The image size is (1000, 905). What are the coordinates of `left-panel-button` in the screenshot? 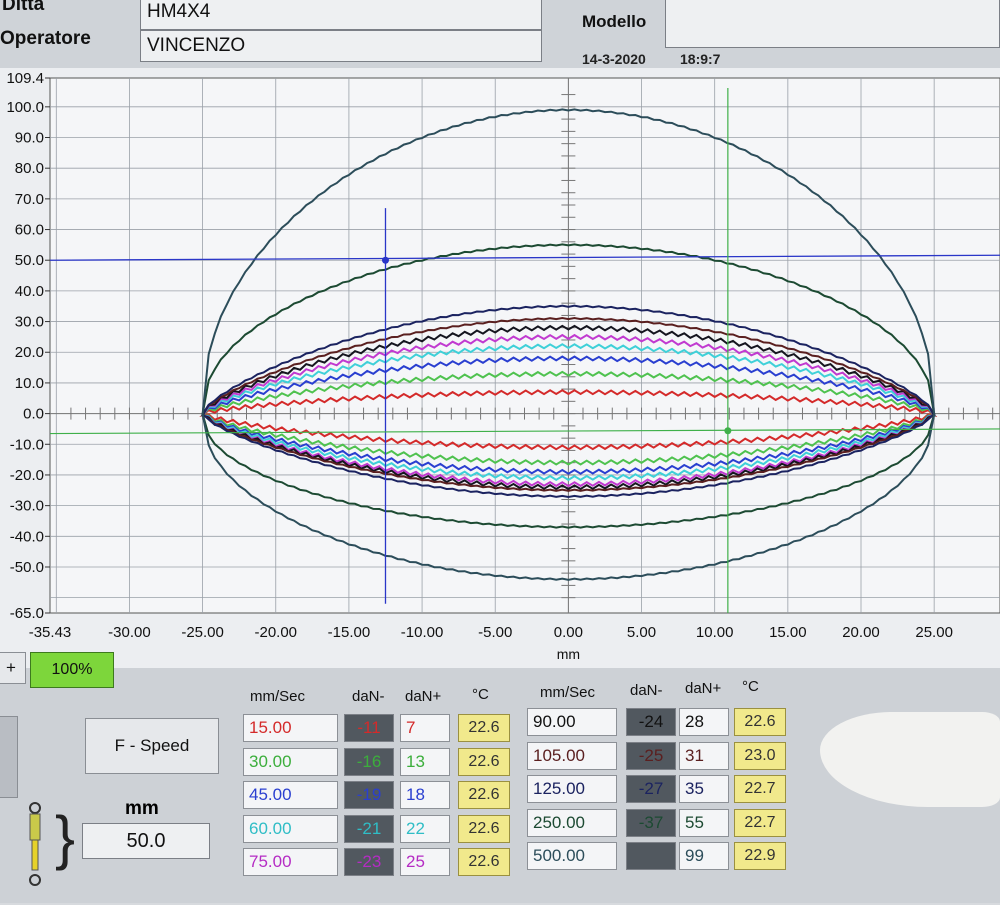 It's located at (9, 757).